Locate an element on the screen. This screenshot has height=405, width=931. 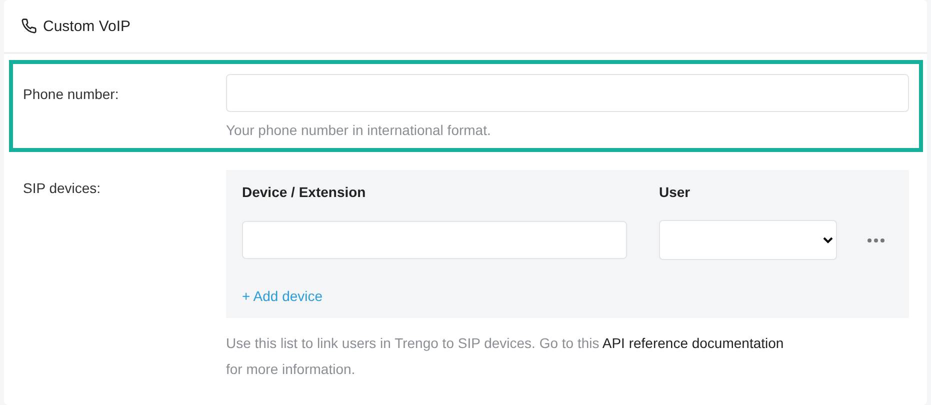
help-paragraph: Use this list to link users in Trengo to SIP devices. Go to this API reference documentation for more information. is located at coordinates (505, 356).